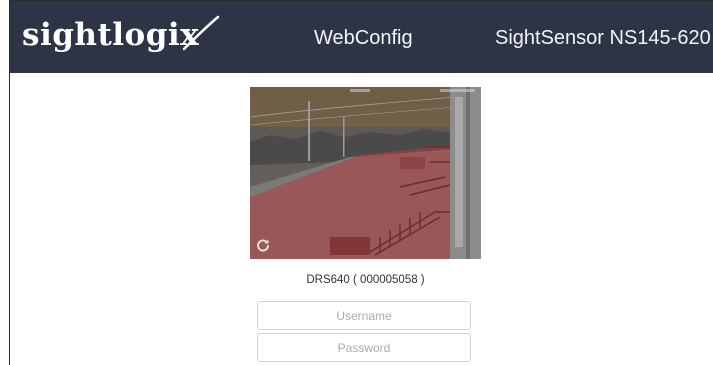 The image size is (713, 365). I want to click on frame-left-border, so click(9, 182).